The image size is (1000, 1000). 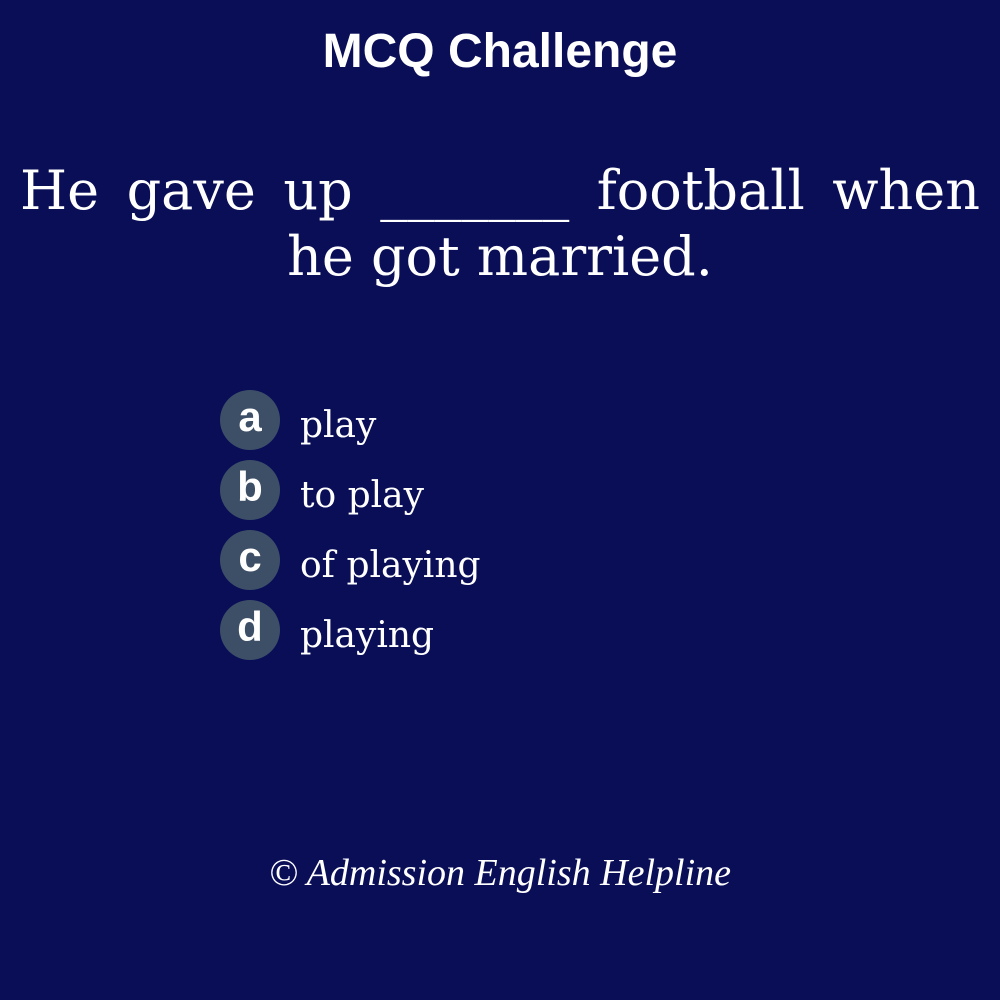 What do you see at coordinates (520, 490) in the screenshot?
I see `option-b: b to play` at bounding box center [520, 490].